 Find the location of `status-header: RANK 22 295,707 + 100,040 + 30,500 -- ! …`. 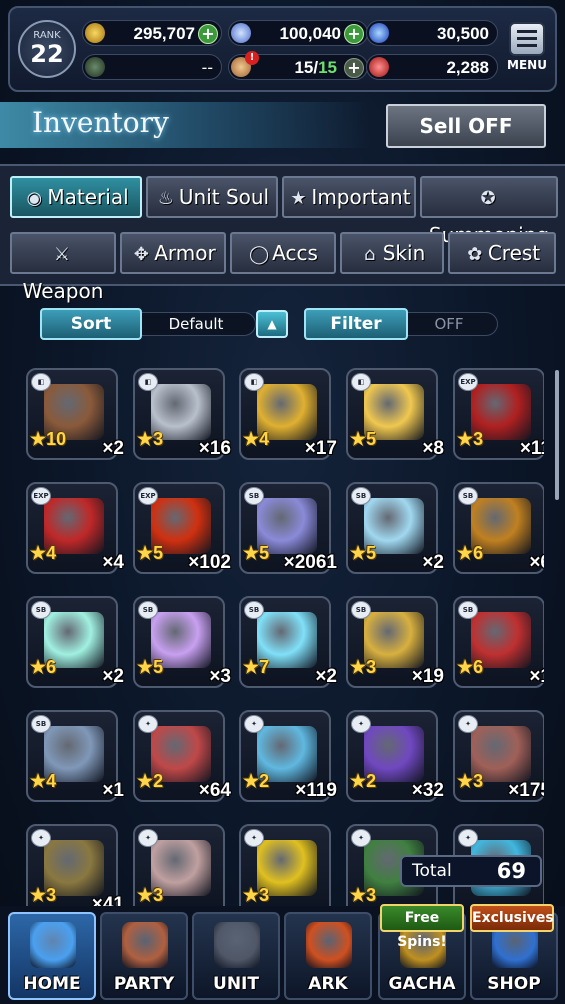

status-header: RANK 22 295,707 + 100,040 + 30,500 -- ! … is located at coordinates (282, 49).